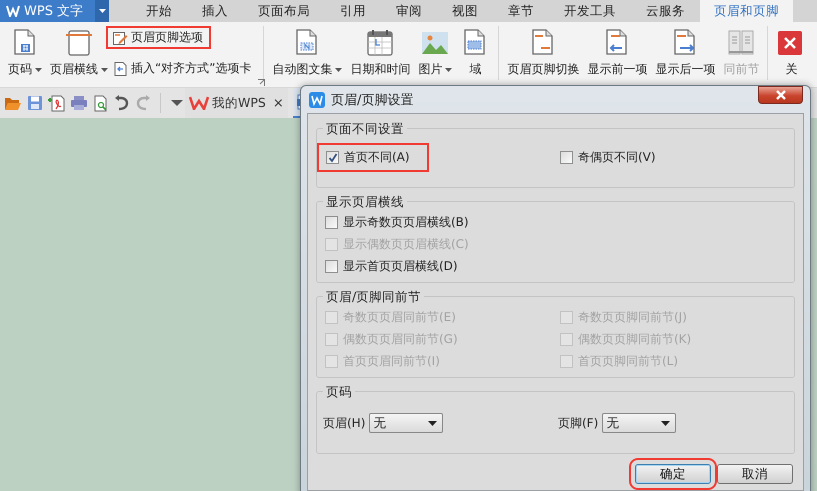 The image size is (817, 491). What do you see at coordinates (409, 11) in the screenshot?
I see `menu-tab: 审阅` at bounding box center [409, 11].